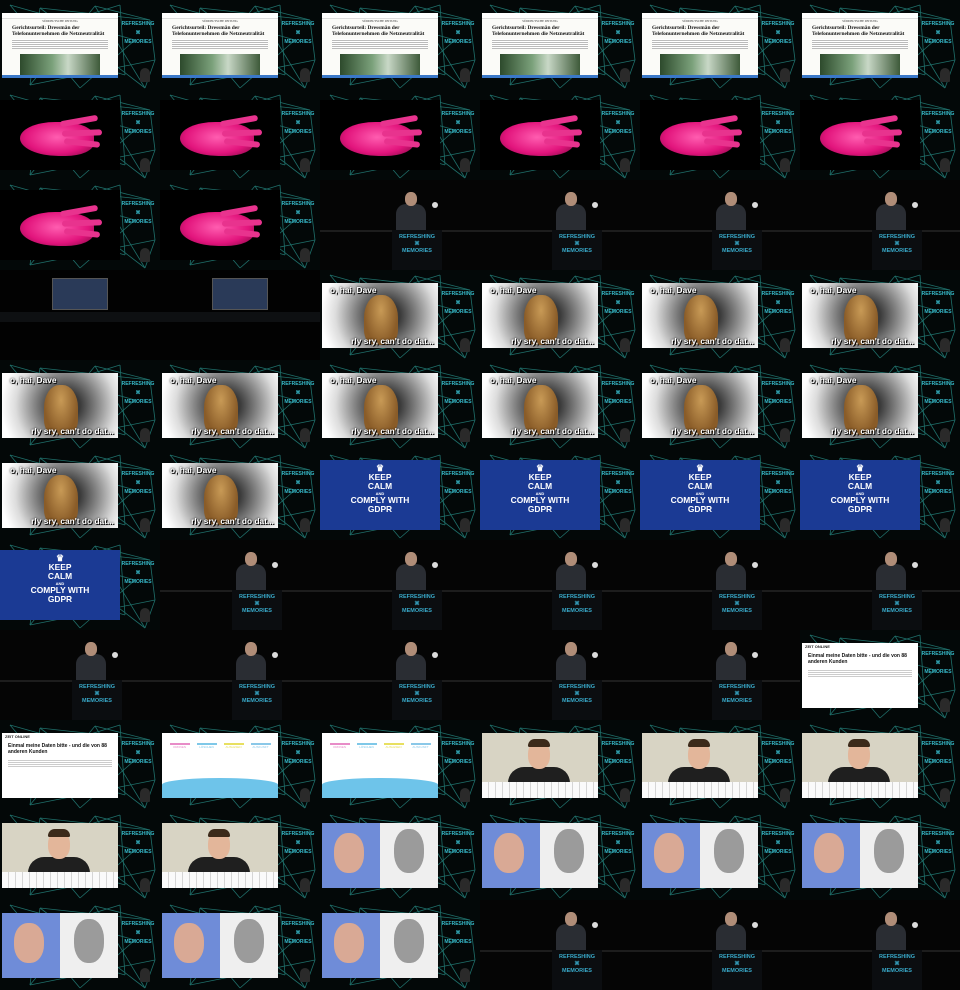 The width and height of the screenshot is (960, 990). What do you see at coordinates (817, 646) in the screenshot?
I see `online-brand: ZEIT ONLINE` at bounding box center [817, 646].